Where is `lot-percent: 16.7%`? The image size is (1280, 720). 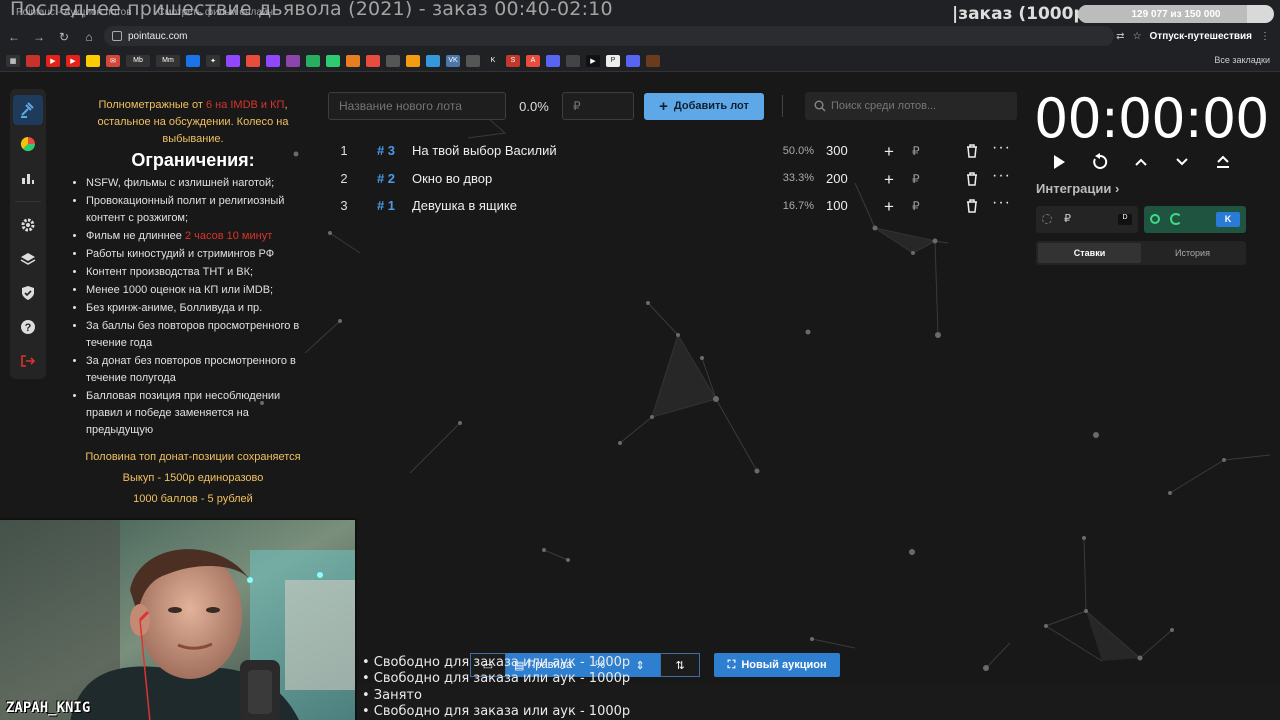 lot-percent: 16.7% is located at coordinates (798, 205).